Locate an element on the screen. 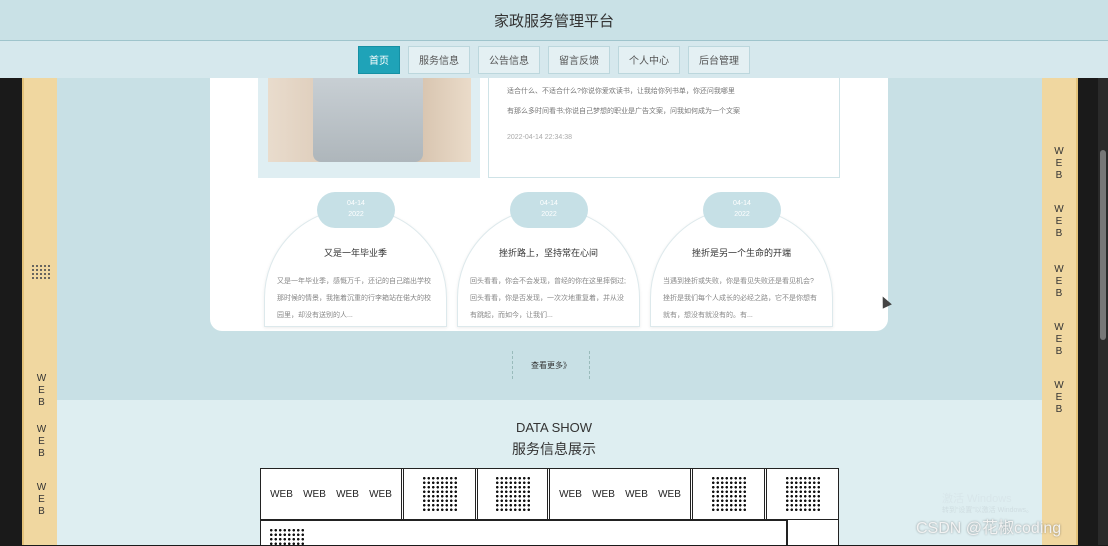  site-header: 家政服务管理平台 is located at coordinates (554, 20).